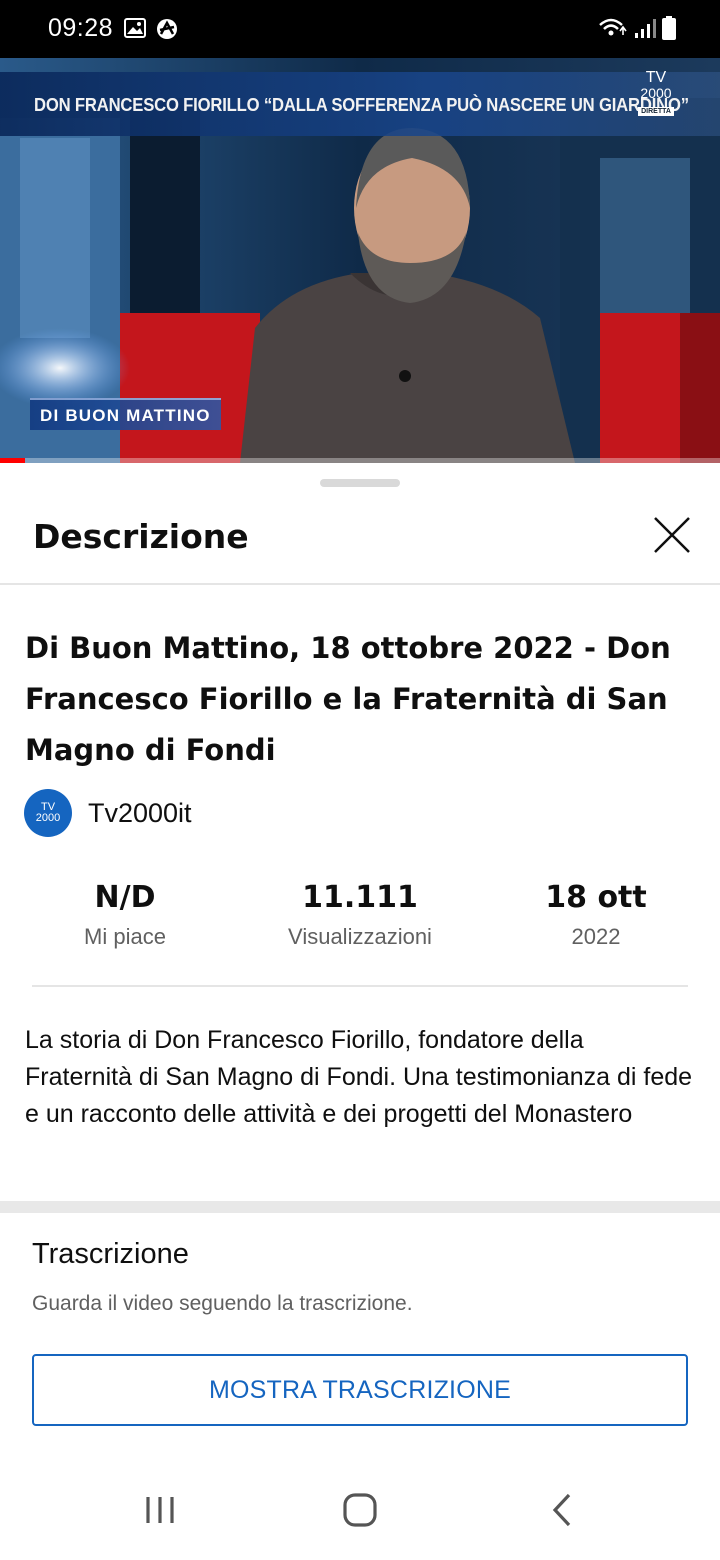 This screenshot has height=1560, width=720. I want to click on recent-apps-icon, so click(160, 1510).